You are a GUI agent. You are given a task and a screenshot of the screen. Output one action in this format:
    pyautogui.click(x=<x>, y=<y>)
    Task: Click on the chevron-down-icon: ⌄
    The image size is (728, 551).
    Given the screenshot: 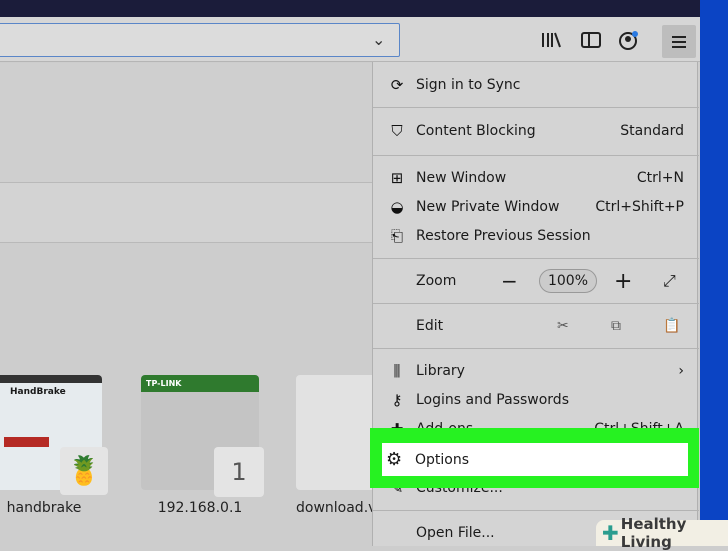 What is the action you would take?
    pyautogui.click(x=378, y=39)
    